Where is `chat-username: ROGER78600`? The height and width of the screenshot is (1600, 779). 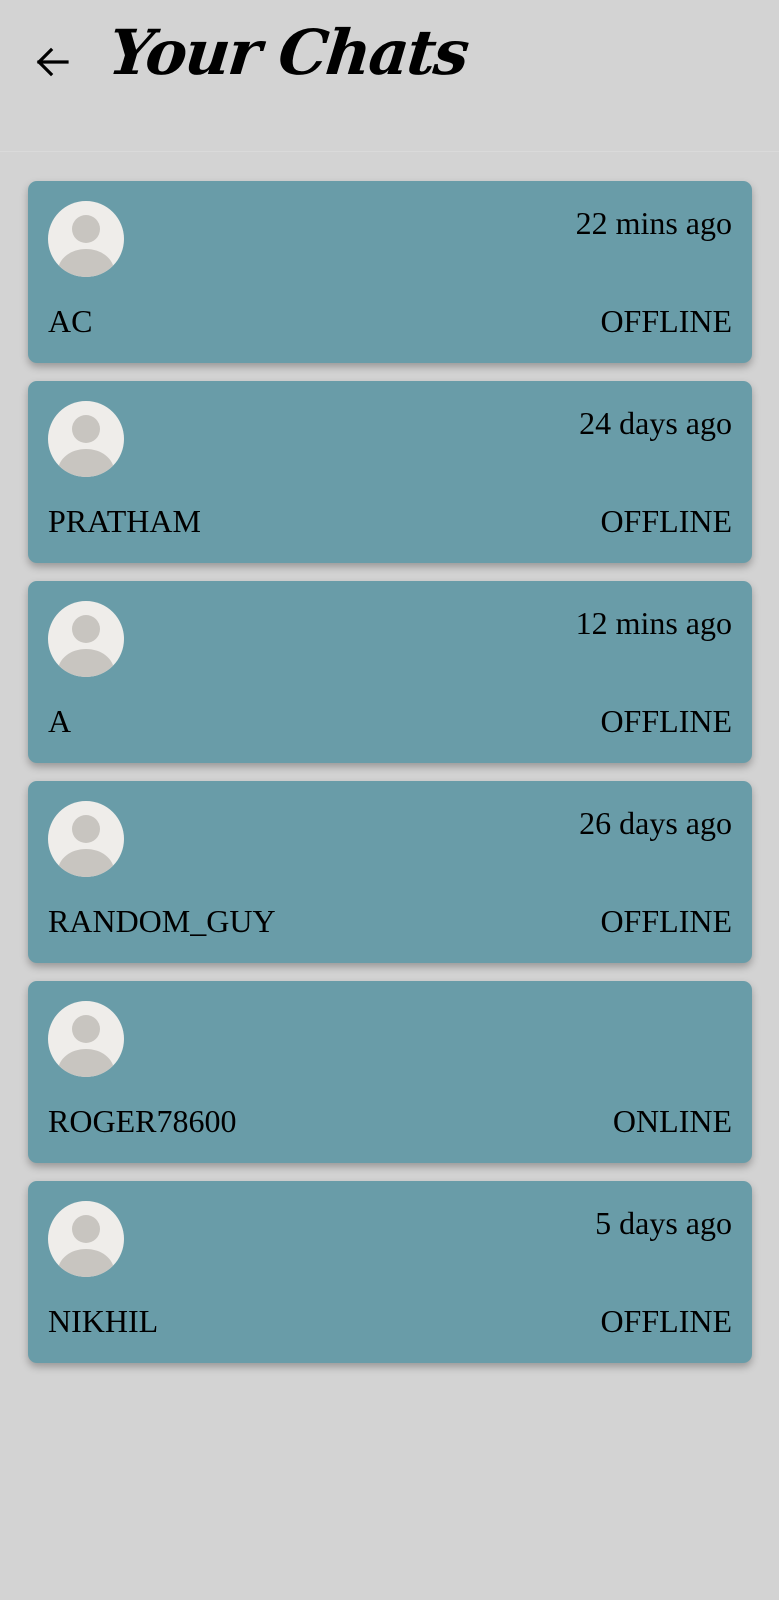 chat-username: ROGER78600 is located at coordinates (142, 1121).